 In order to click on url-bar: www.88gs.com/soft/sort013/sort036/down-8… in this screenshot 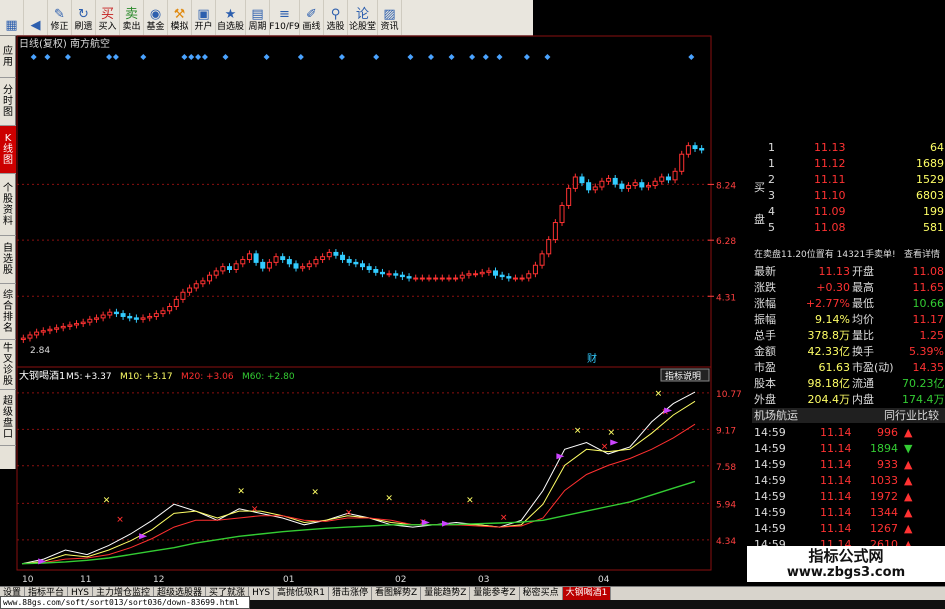, I will do `click(125, 602)`.